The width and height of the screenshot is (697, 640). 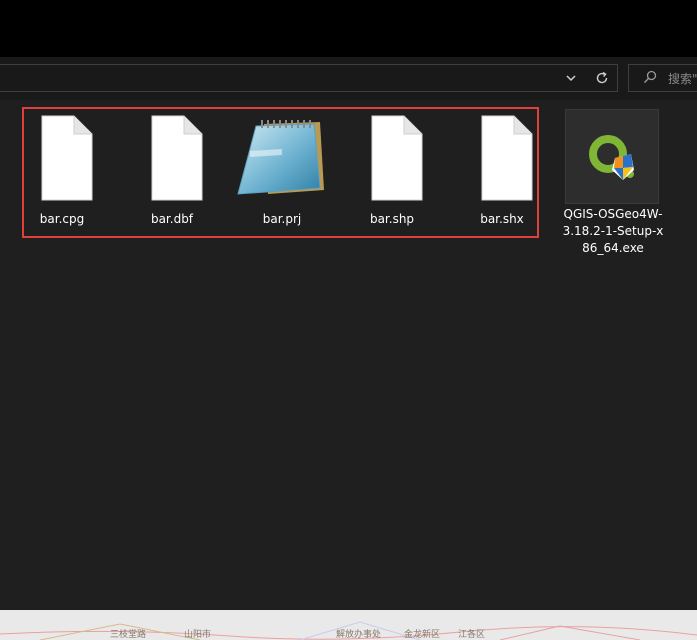 What do you see at coordinates (502, 219) in the screenshot?
I see `file-name: bar.shx` at bounding box center [502, 219].